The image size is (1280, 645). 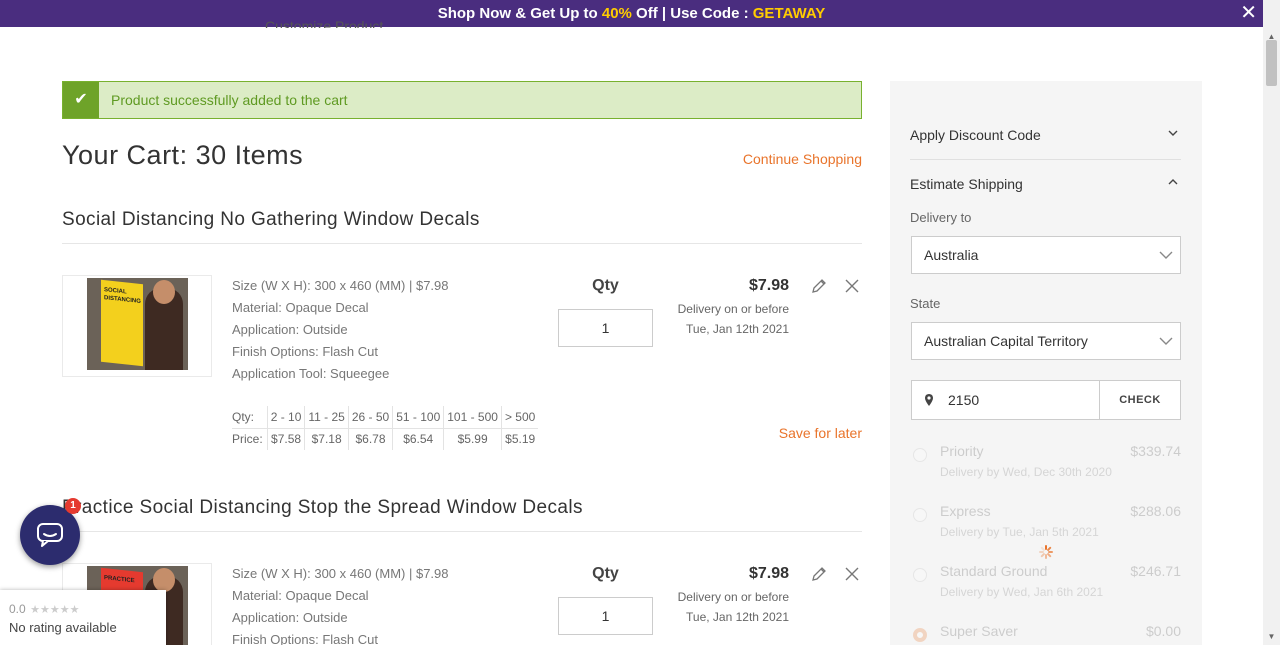 I want to click on state-select: Australian Capital Territory, so click(x=1046, y=341).